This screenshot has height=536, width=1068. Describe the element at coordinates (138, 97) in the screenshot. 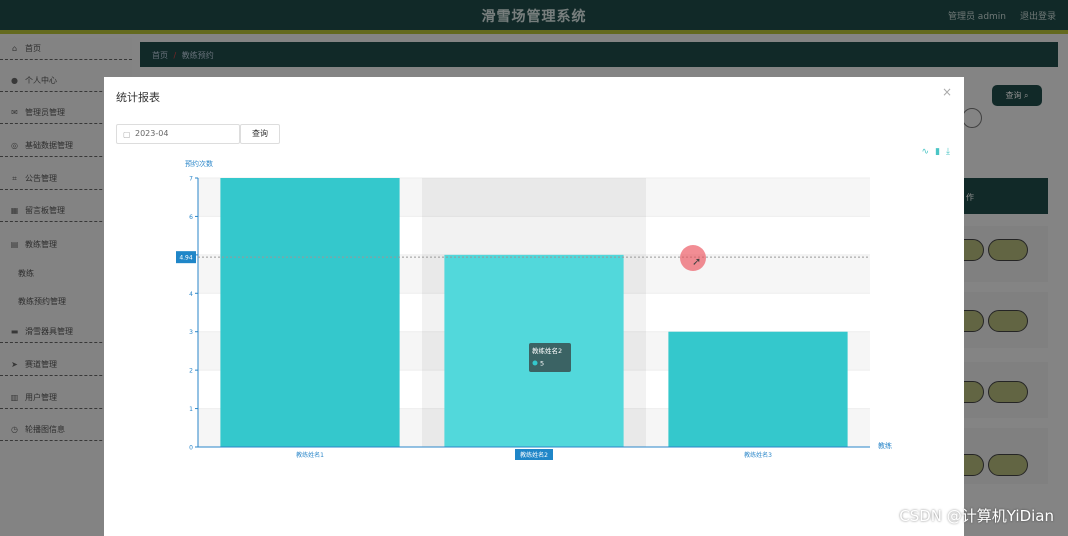

I see `dialog-title: 统计报表` at that location.